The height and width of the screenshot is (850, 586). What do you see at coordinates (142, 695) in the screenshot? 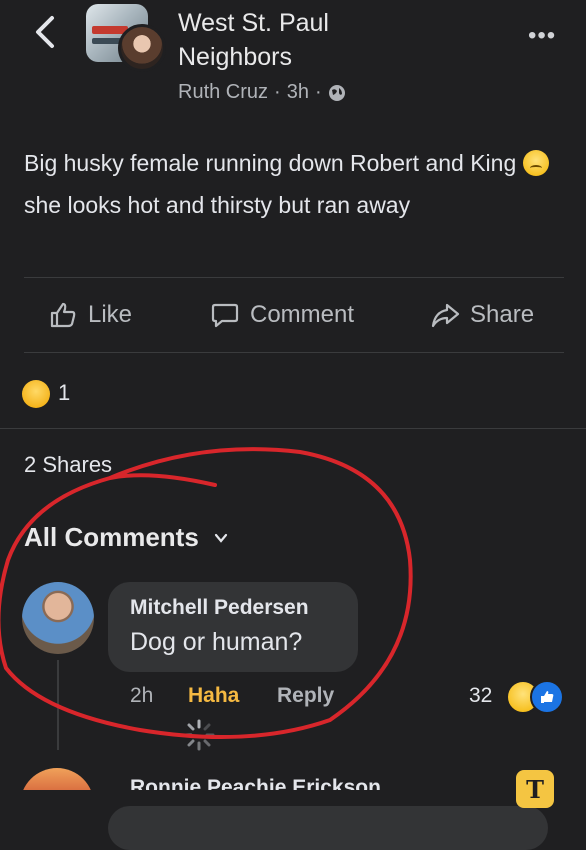
I see `comment-time: 2h` at bounding box center [142, 695].